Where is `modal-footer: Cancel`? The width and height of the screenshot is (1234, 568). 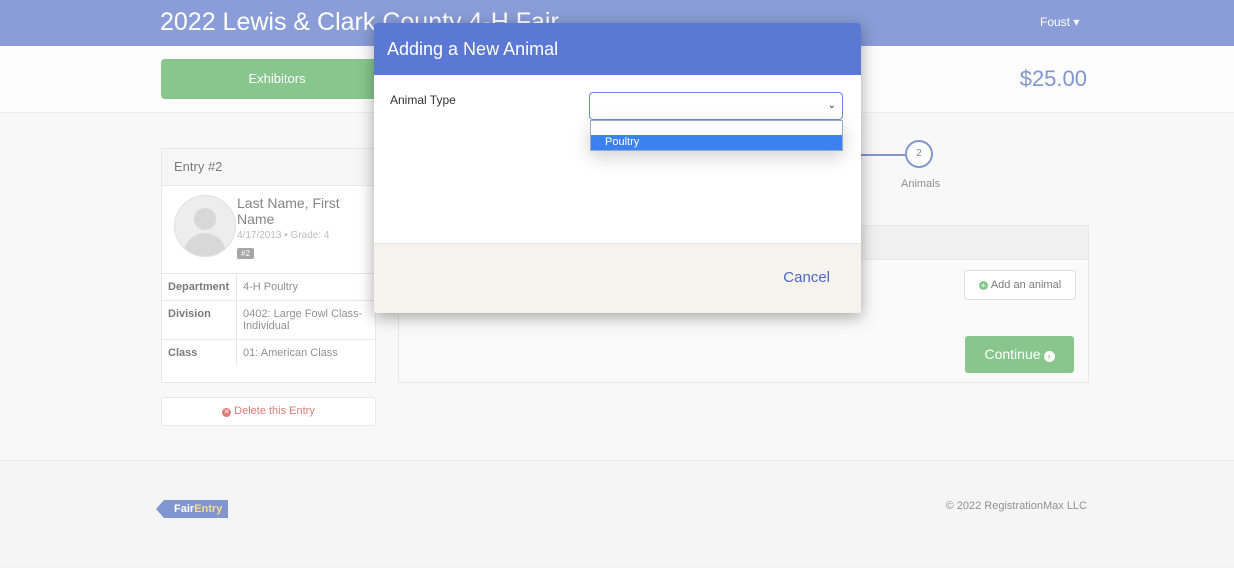 modal-footer: Cancel is located at coordinates (617, 278).